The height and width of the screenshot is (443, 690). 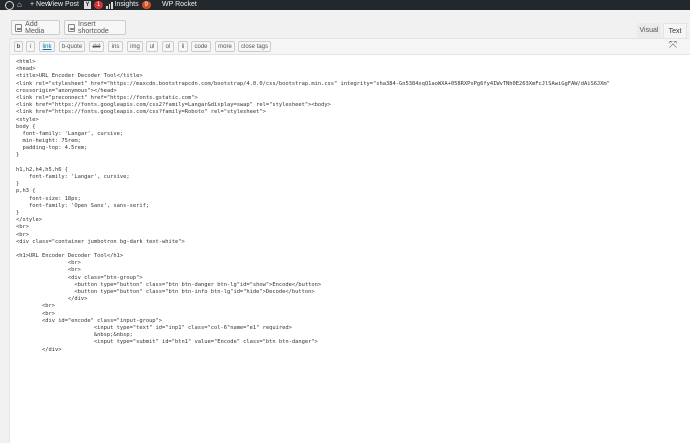 What do you see at coordinates (225, 46) in the screenshot?
I see `qt-more-button: more` at bounding box center [225, 46].